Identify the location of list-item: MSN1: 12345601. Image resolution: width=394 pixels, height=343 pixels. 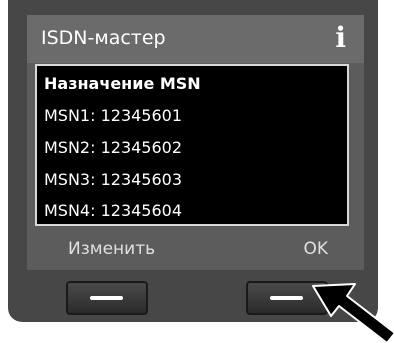
(113, 115).